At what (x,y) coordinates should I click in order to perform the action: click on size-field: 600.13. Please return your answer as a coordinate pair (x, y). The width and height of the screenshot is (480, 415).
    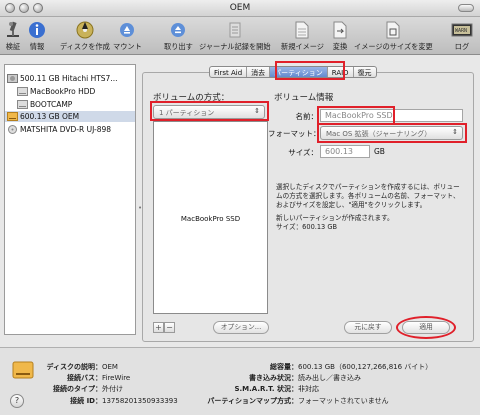
    Looking at the image, I should click on (345, 151).